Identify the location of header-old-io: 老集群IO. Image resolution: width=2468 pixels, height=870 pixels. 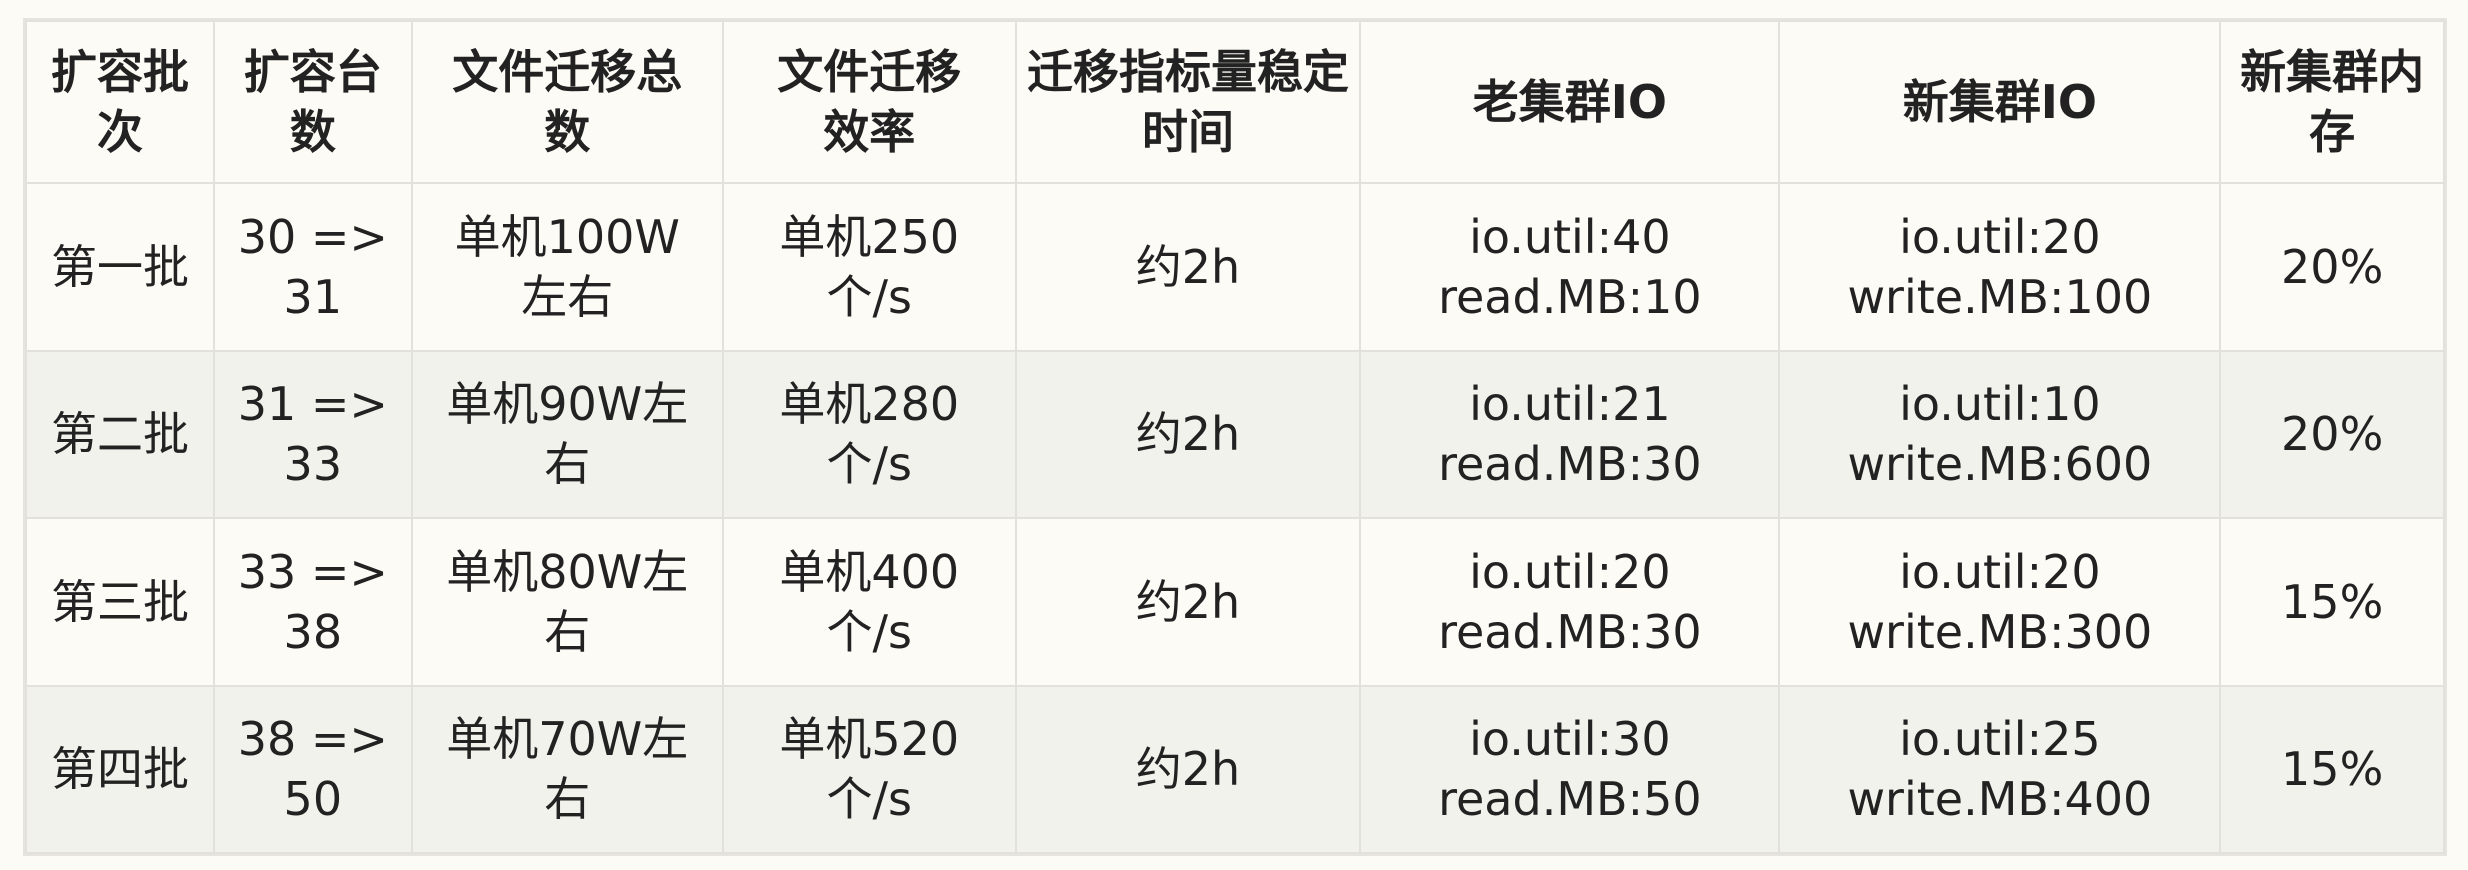
(1570, 102).